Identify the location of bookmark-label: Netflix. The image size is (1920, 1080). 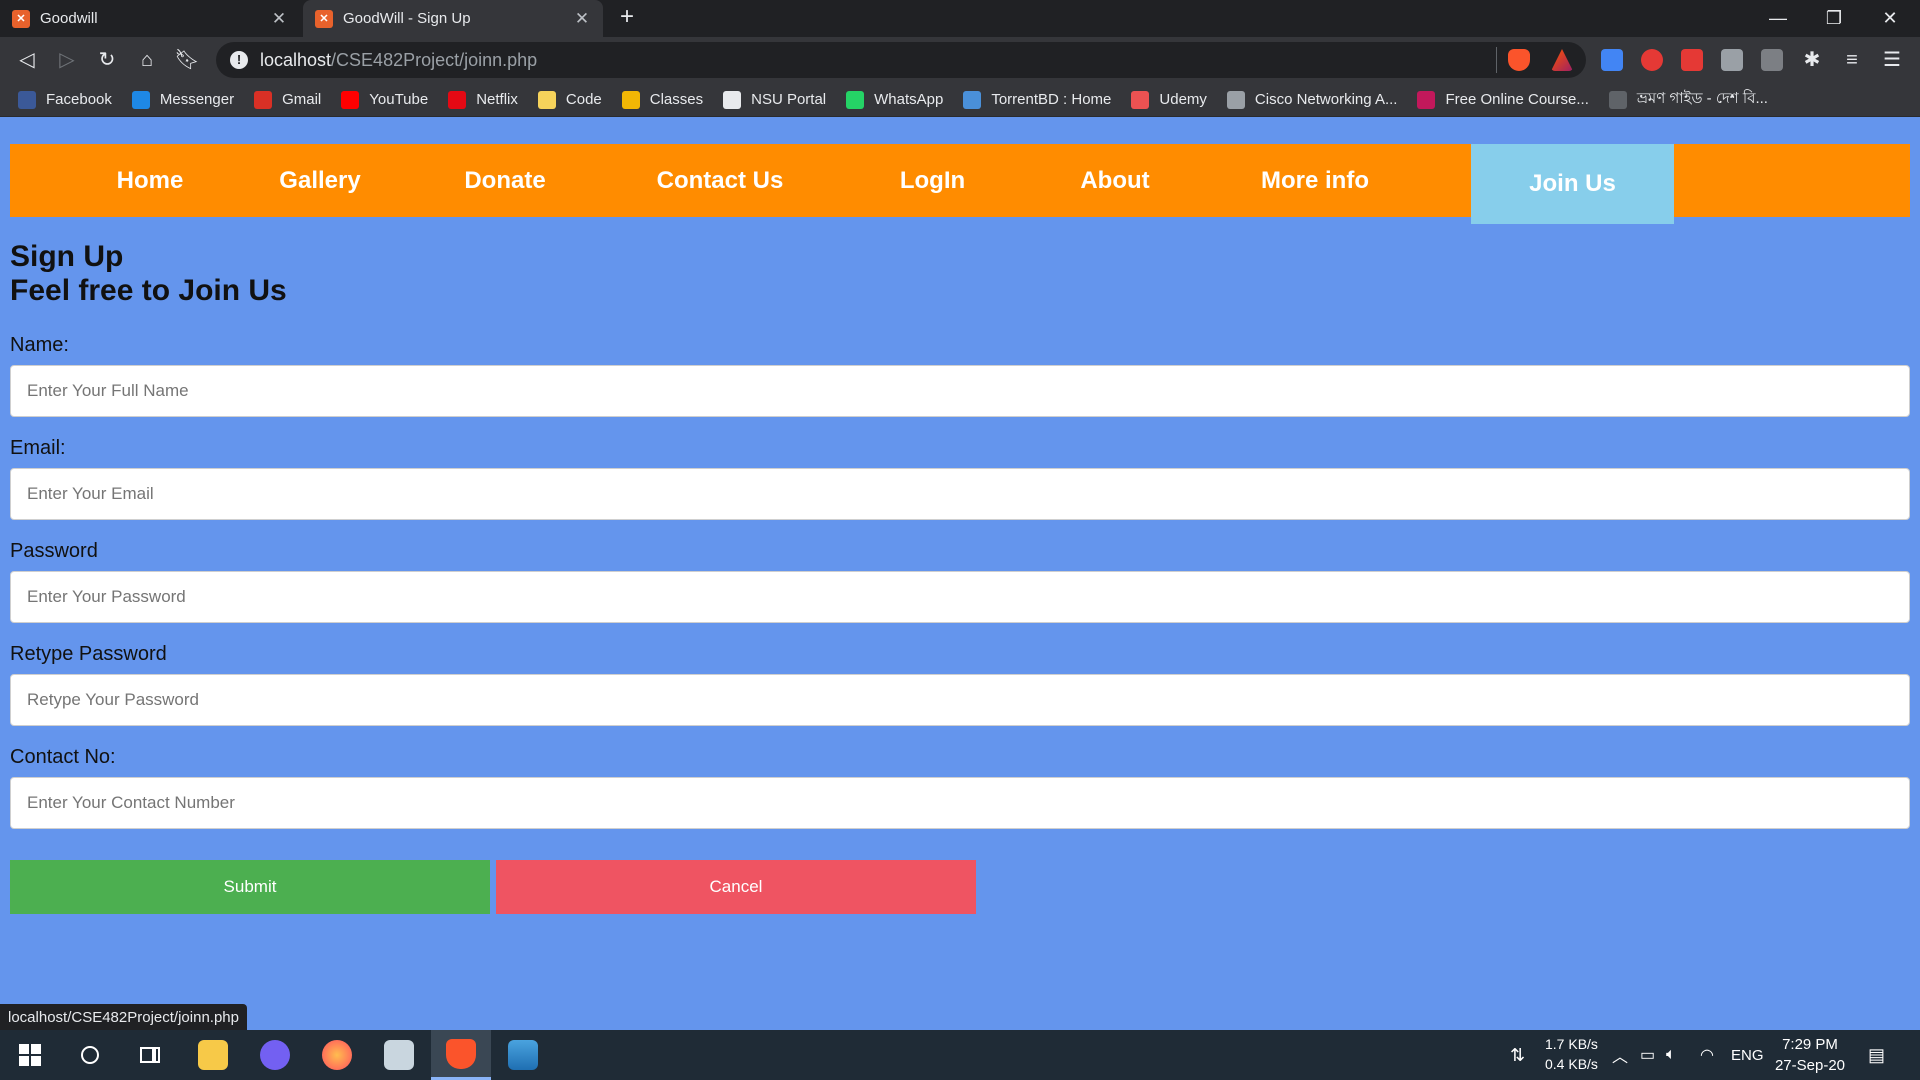
(497, 99).